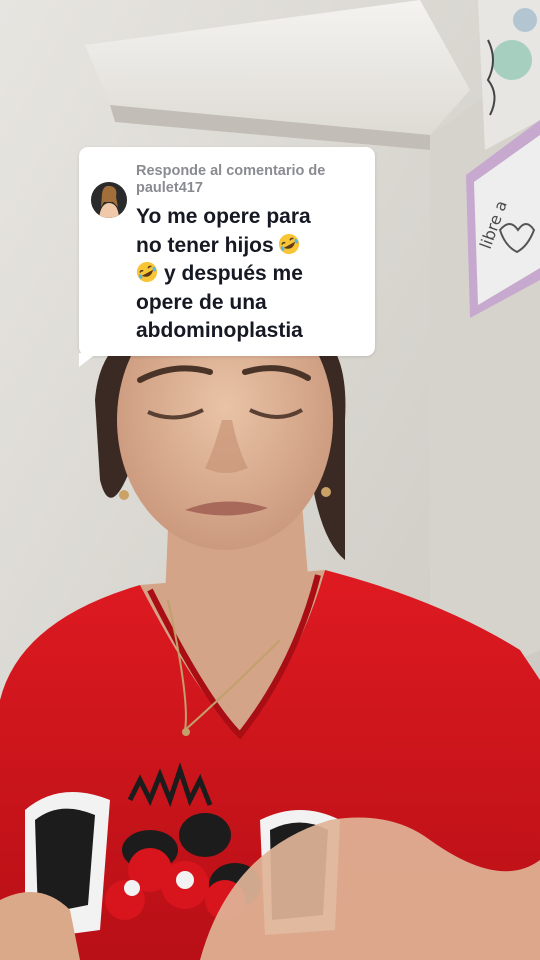 This screenshot has width=540, height=960. I want to click on reply-header-prefix: Responde al comentario de, so click(231, 171).